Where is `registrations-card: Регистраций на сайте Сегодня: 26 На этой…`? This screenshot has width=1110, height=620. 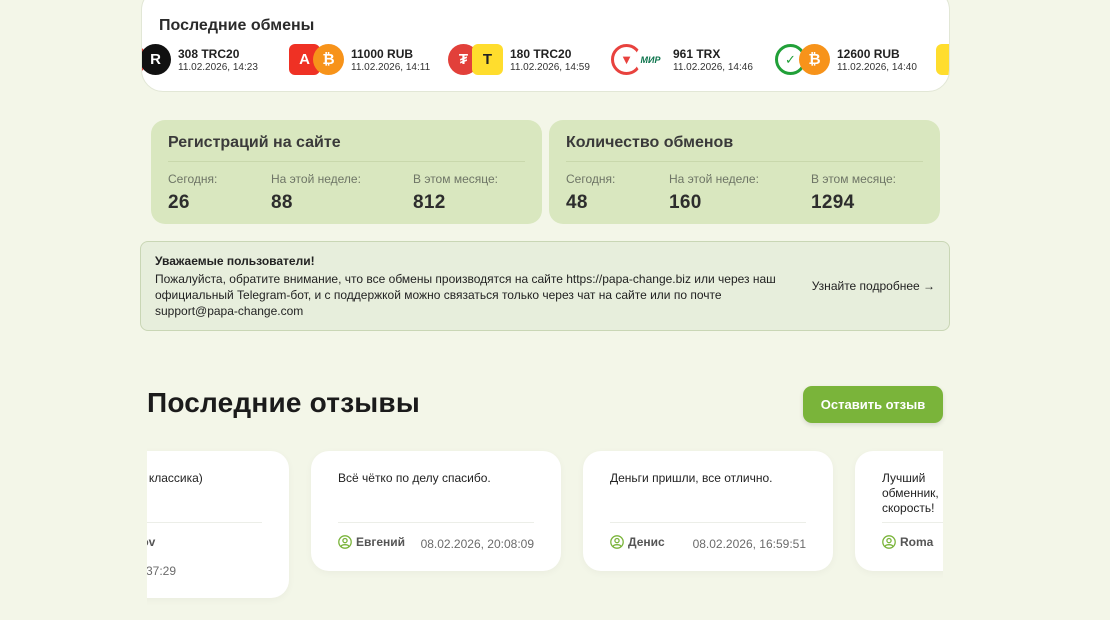
registrations-card: Регистраций на сайте Сегодня: 26 На этой… is located at coordinates (346, 172).